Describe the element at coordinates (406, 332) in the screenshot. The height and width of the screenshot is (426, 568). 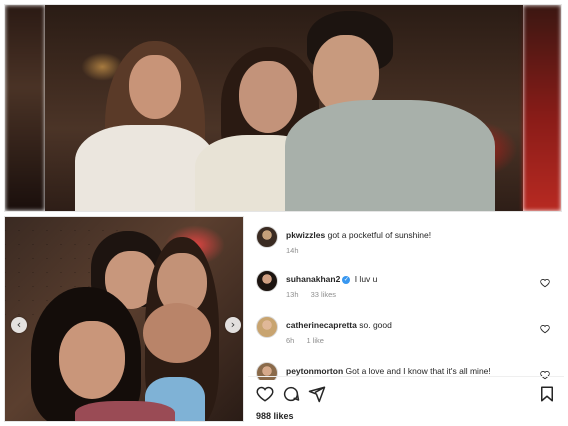
I see `comment-item: catherinecapretta so. good 6h 1 like` at that location.